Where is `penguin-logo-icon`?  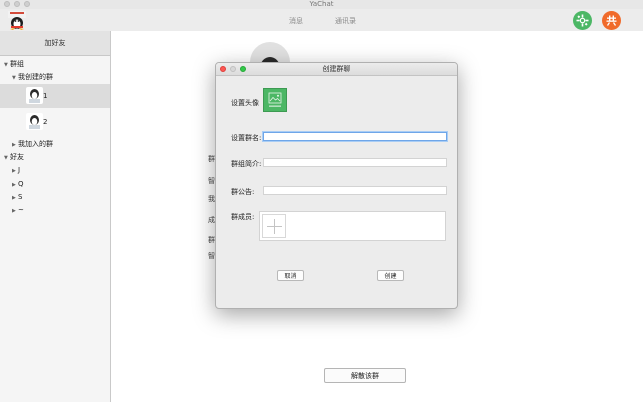 penguin-logo-icon is located at coordinates (17, 20).